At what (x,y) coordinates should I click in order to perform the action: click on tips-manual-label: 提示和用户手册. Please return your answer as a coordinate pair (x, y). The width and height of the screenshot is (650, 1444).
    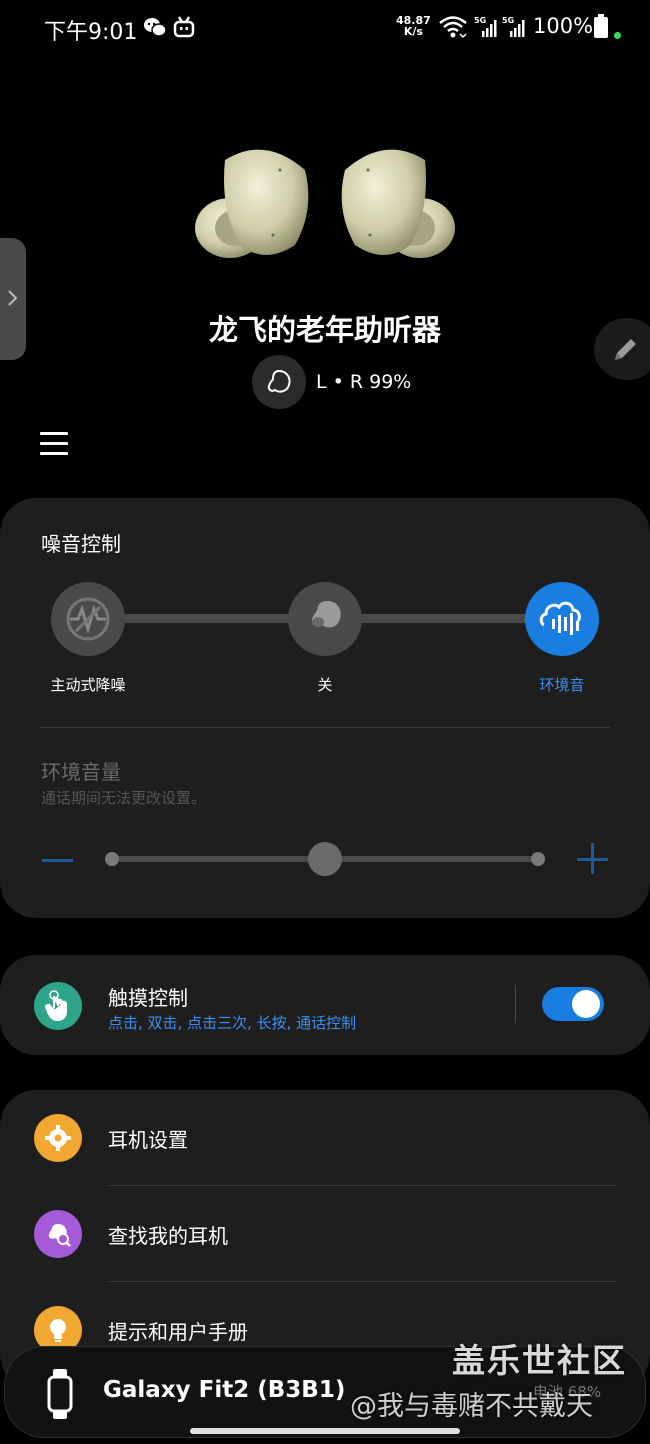
    Looking at the image, I should click on (178, 1332).